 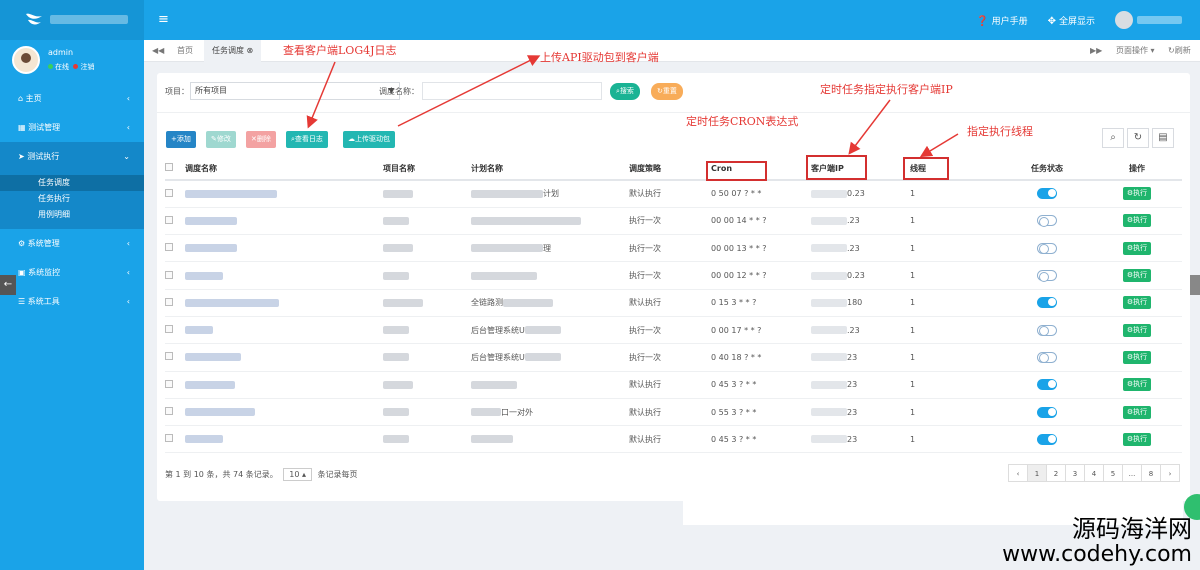 I want to click on view-log-button: ⌕查看日志, so click(x=307, y=139).